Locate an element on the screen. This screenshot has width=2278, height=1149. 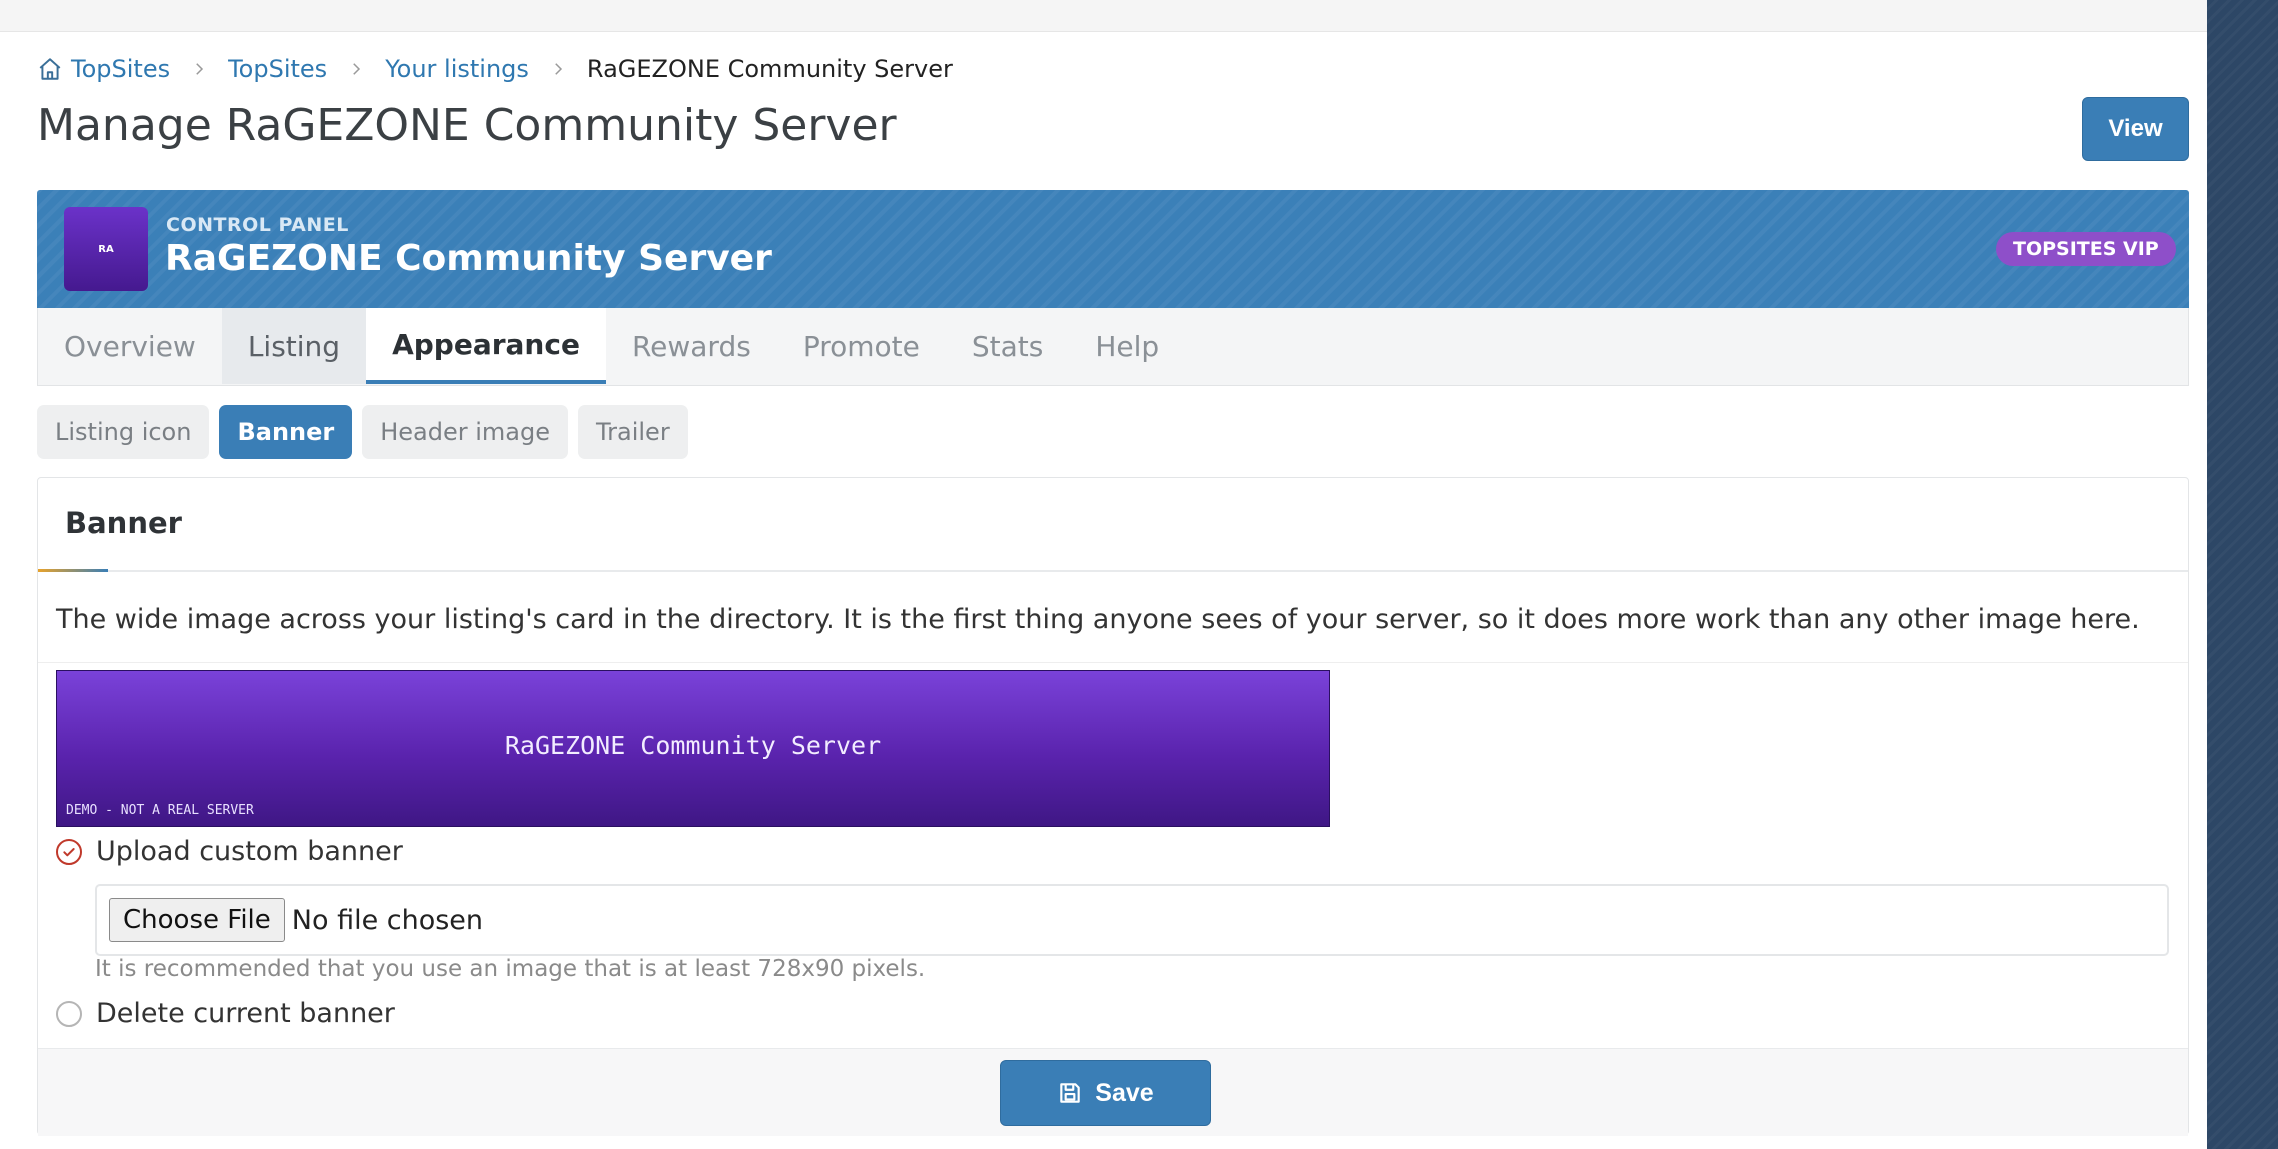
upload-banner-option: Upload custom banner is located at coordinates (229, 851).